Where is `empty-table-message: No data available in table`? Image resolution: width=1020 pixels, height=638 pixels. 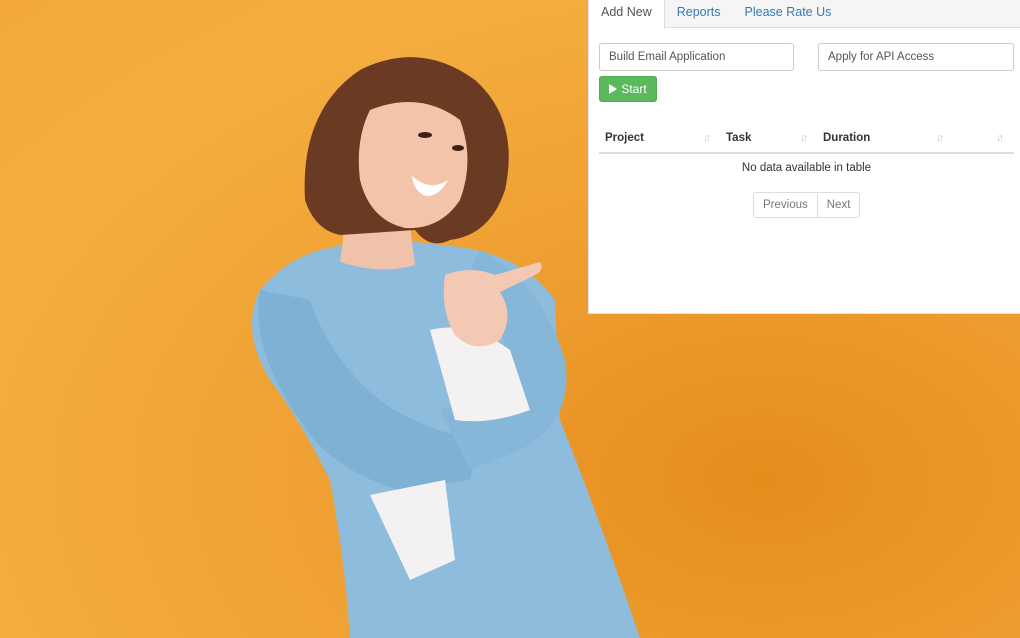 empty-table-message: No data available in table is located at coordinates (806, 168).